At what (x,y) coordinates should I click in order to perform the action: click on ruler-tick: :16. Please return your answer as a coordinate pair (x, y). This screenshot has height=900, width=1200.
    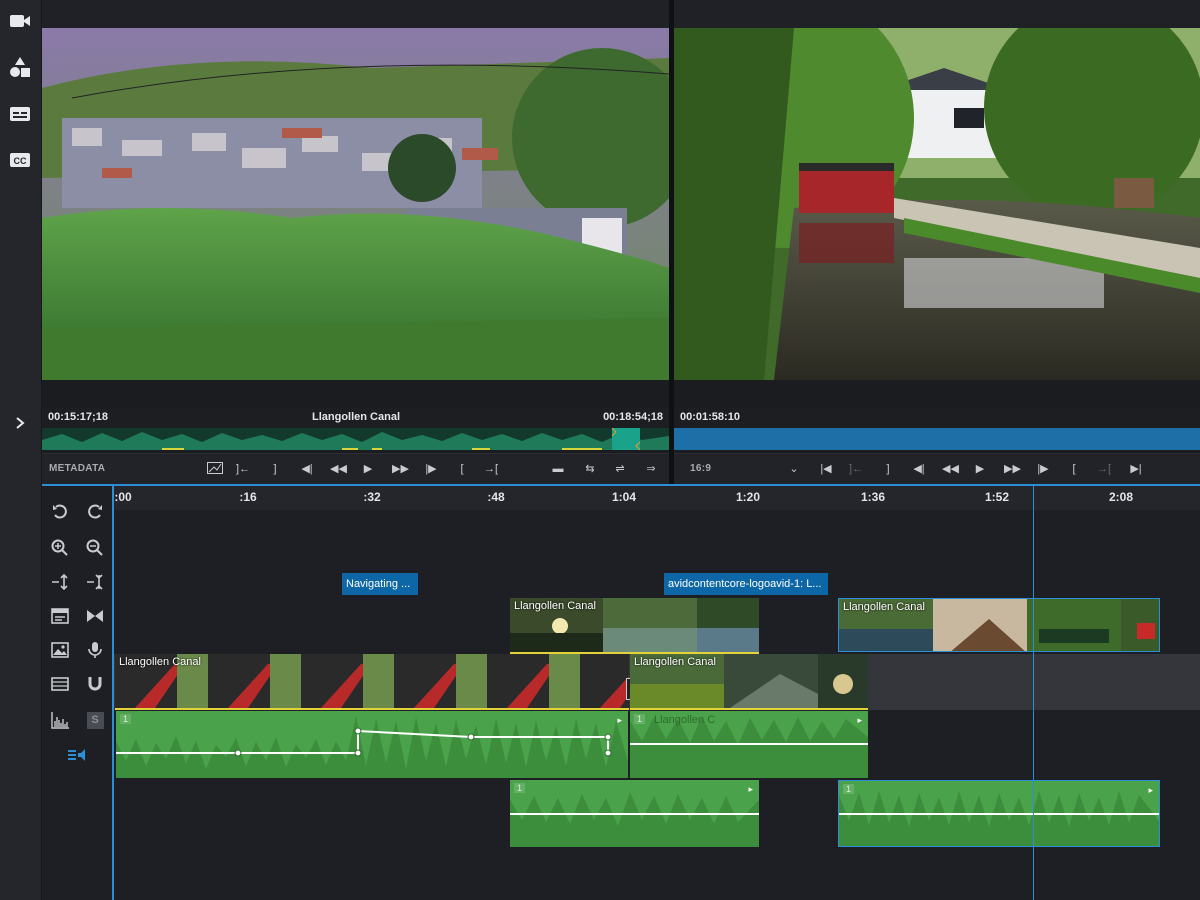
    Looking at the image, I should click on (248, 497).